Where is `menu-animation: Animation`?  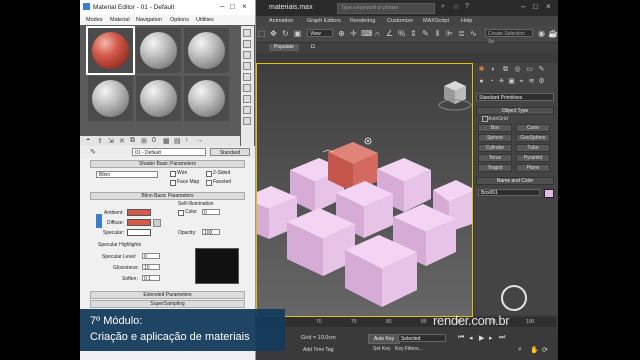 menu-animation: Animation is located at coordinates (281, 21).